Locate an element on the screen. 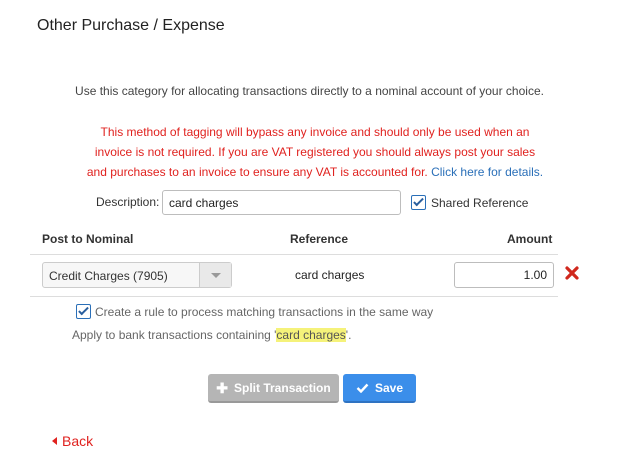 This screenshot has height=463, width=619. split-transaction-button: ✚ Split Transaction is located at coordinates (273, 388).